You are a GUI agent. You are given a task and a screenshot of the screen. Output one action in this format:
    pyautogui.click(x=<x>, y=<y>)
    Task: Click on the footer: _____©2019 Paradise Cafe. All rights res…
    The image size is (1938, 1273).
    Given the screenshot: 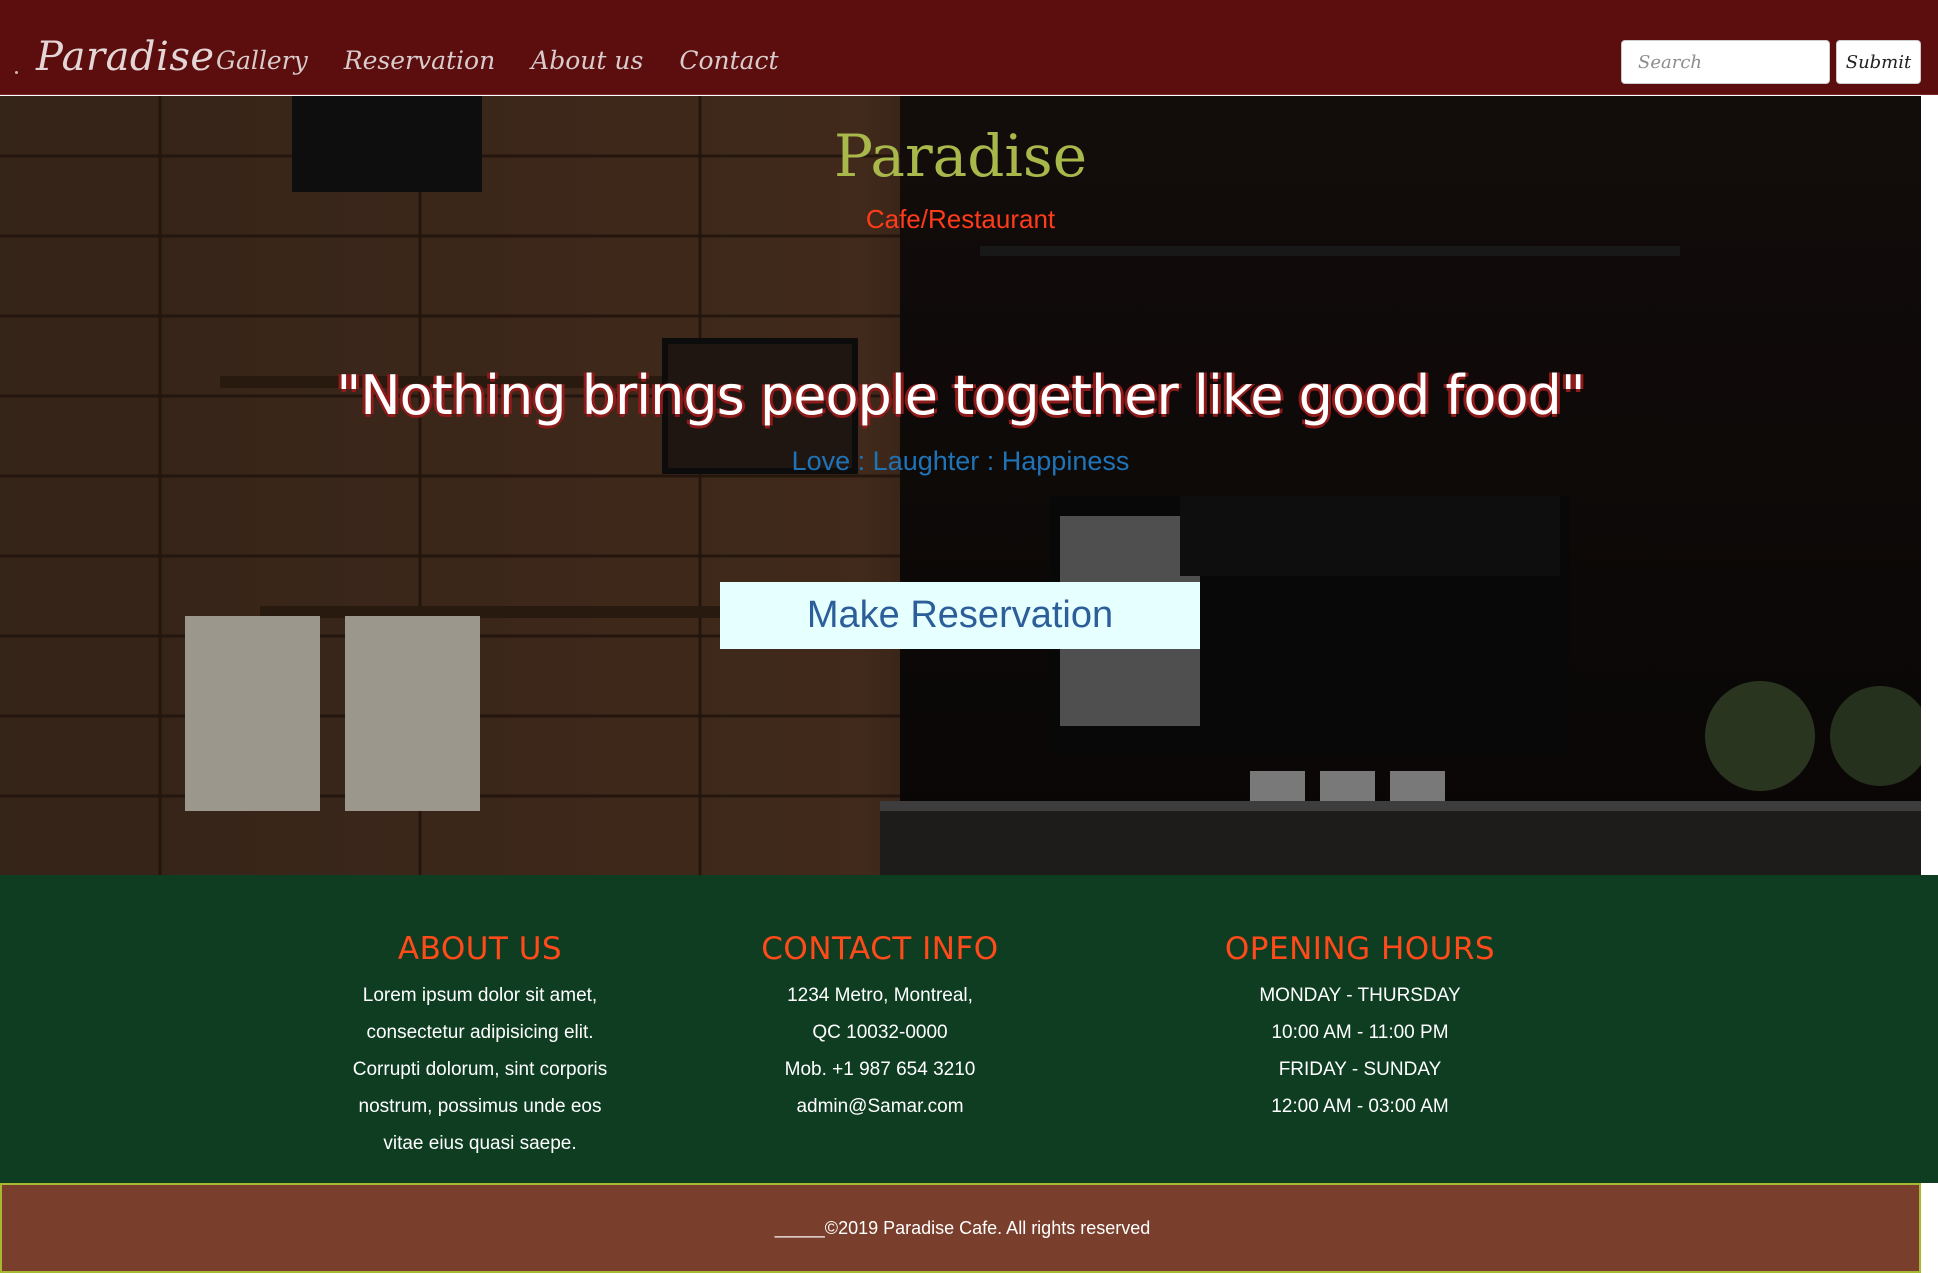 What is the action you would take?
    pyautogui.click(x=960, y=1228)
    